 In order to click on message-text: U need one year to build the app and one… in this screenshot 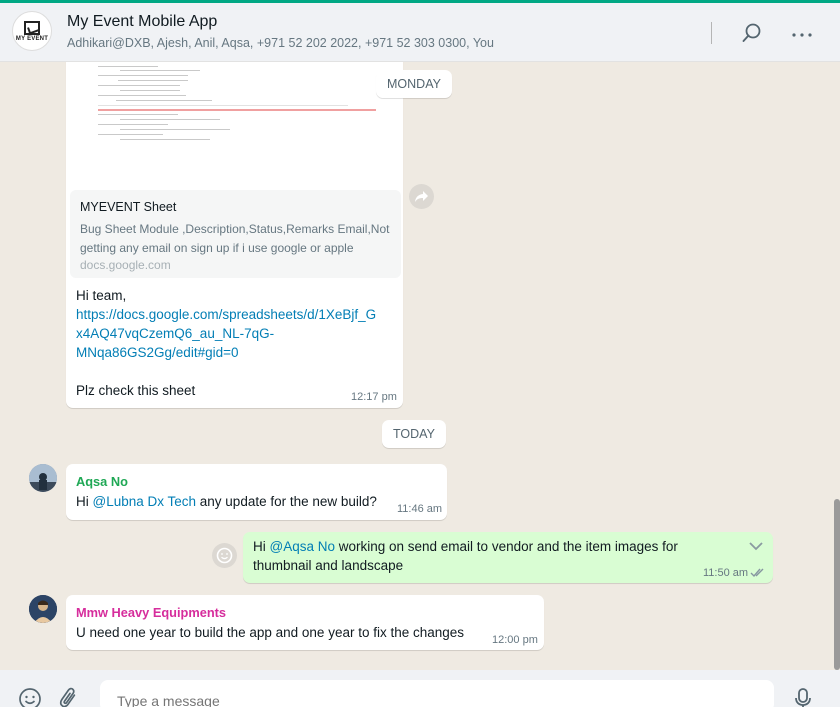, I will do `click(270, 632)`.